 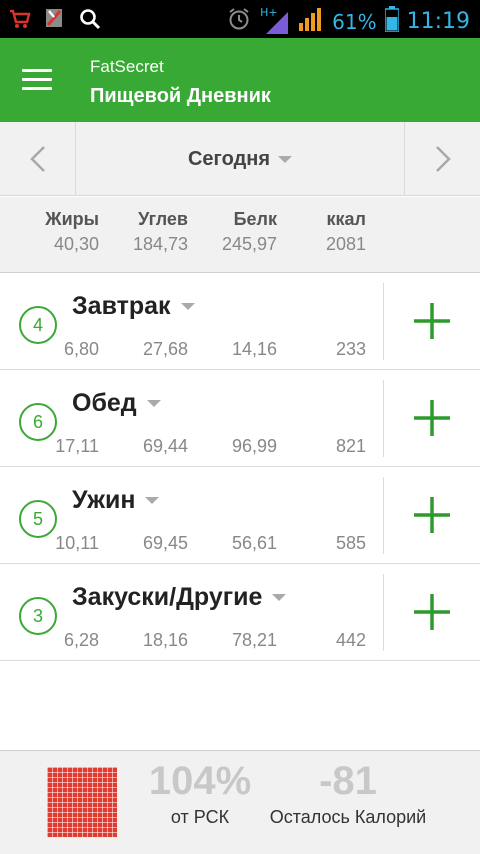 What do you see at coordinates (72, 219) in the screenshot?
I see `summary-label: Жиры` at bounding box center [72, 219].